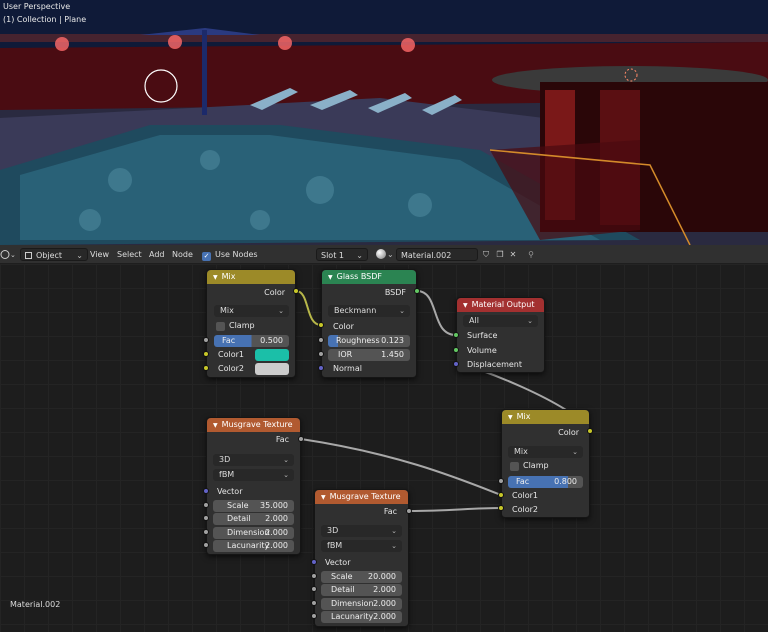 The width and height of the screenshot is (768, 632). I want to click on active-material-label: Material.002, so click(35, 604).